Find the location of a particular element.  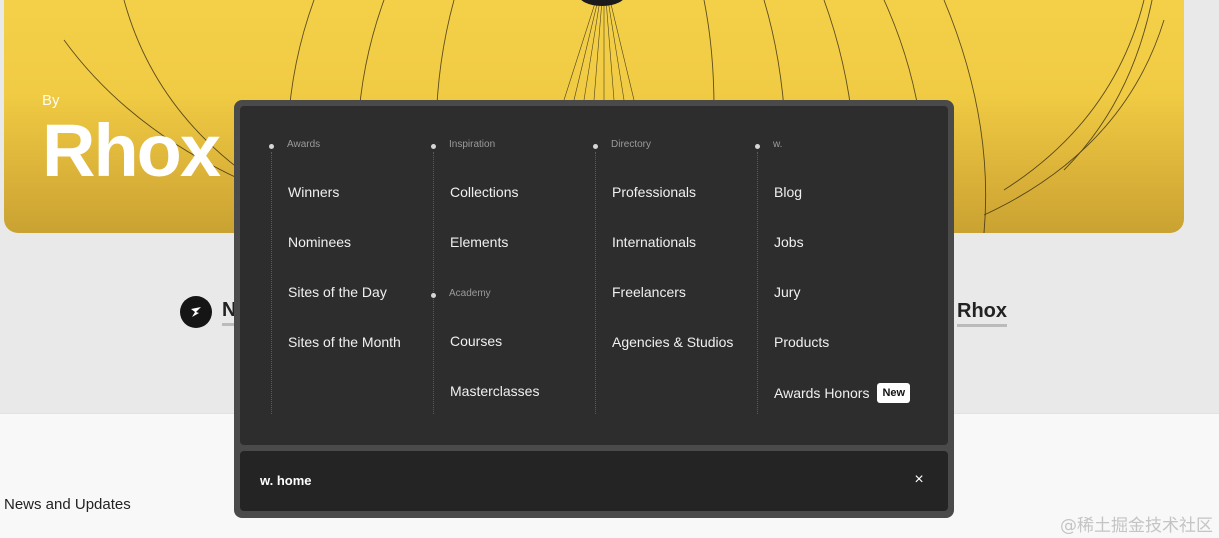

nav-menu-footer: w. home × is located at coordinates (594, 481).